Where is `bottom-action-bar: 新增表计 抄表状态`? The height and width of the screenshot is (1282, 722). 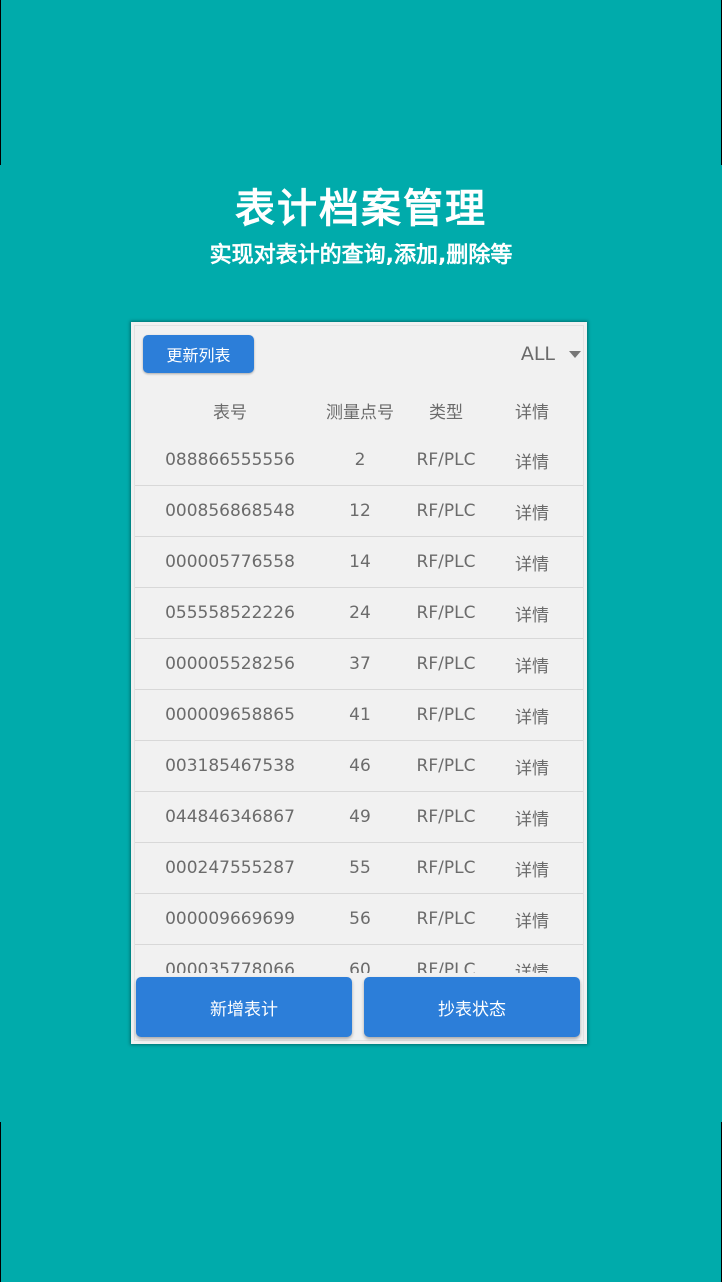 bottom-action-bar: 新增表计 抄表状态 is located at coordinates (359, 1008).